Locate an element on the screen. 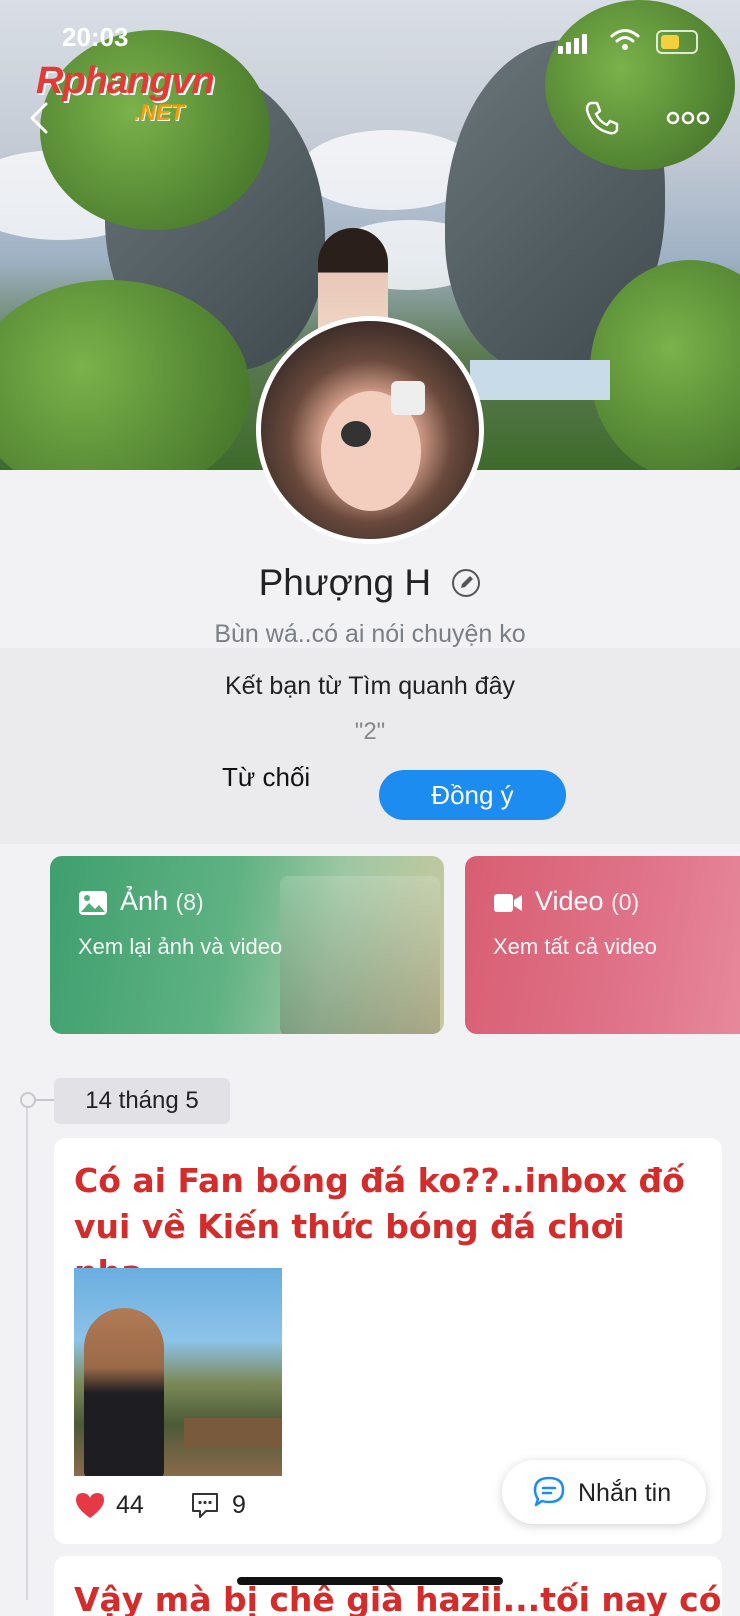  profile-name-row: Phượng H is located at coordinates (370, 582).